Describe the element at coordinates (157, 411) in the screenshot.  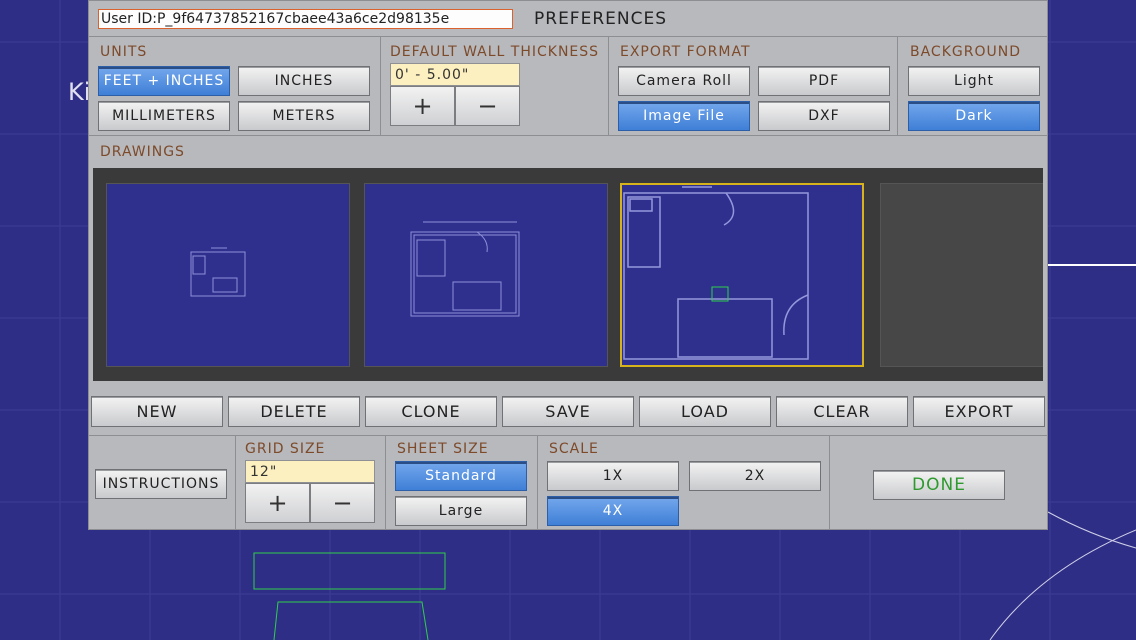
I see `new-button: NEW` at that location.